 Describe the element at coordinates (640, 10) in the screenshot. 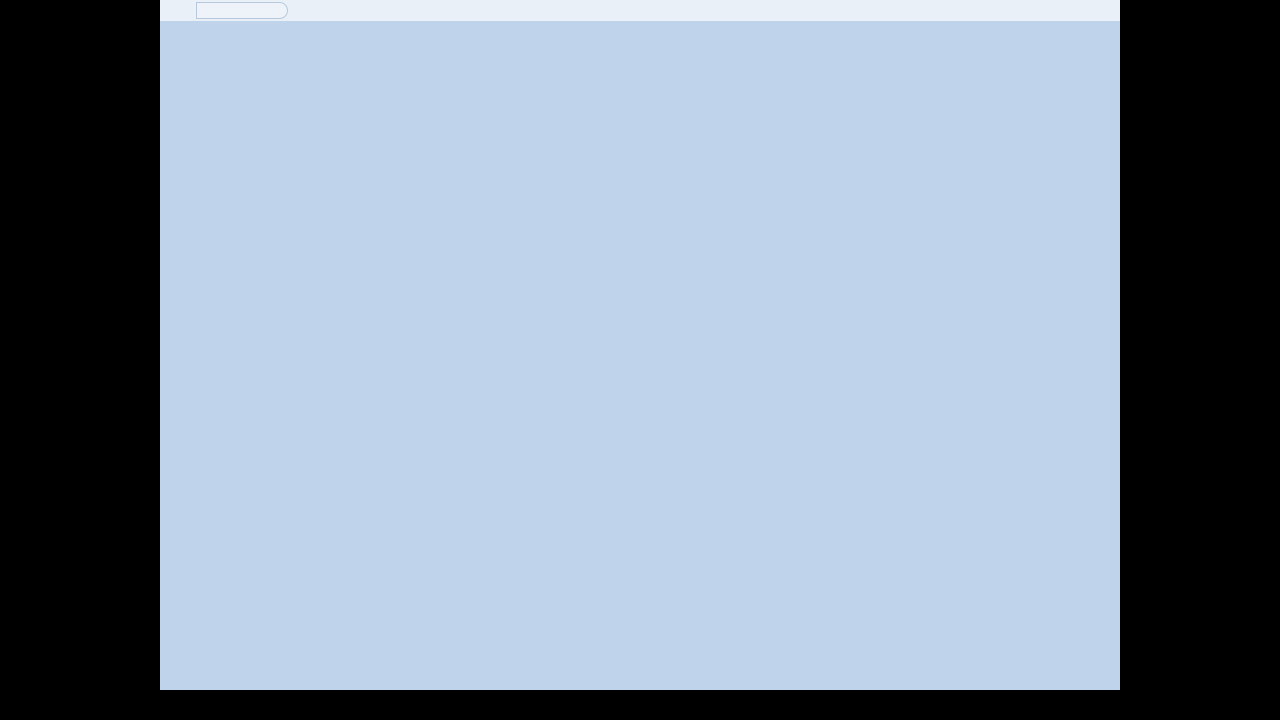

I see `title-bar` at that location.